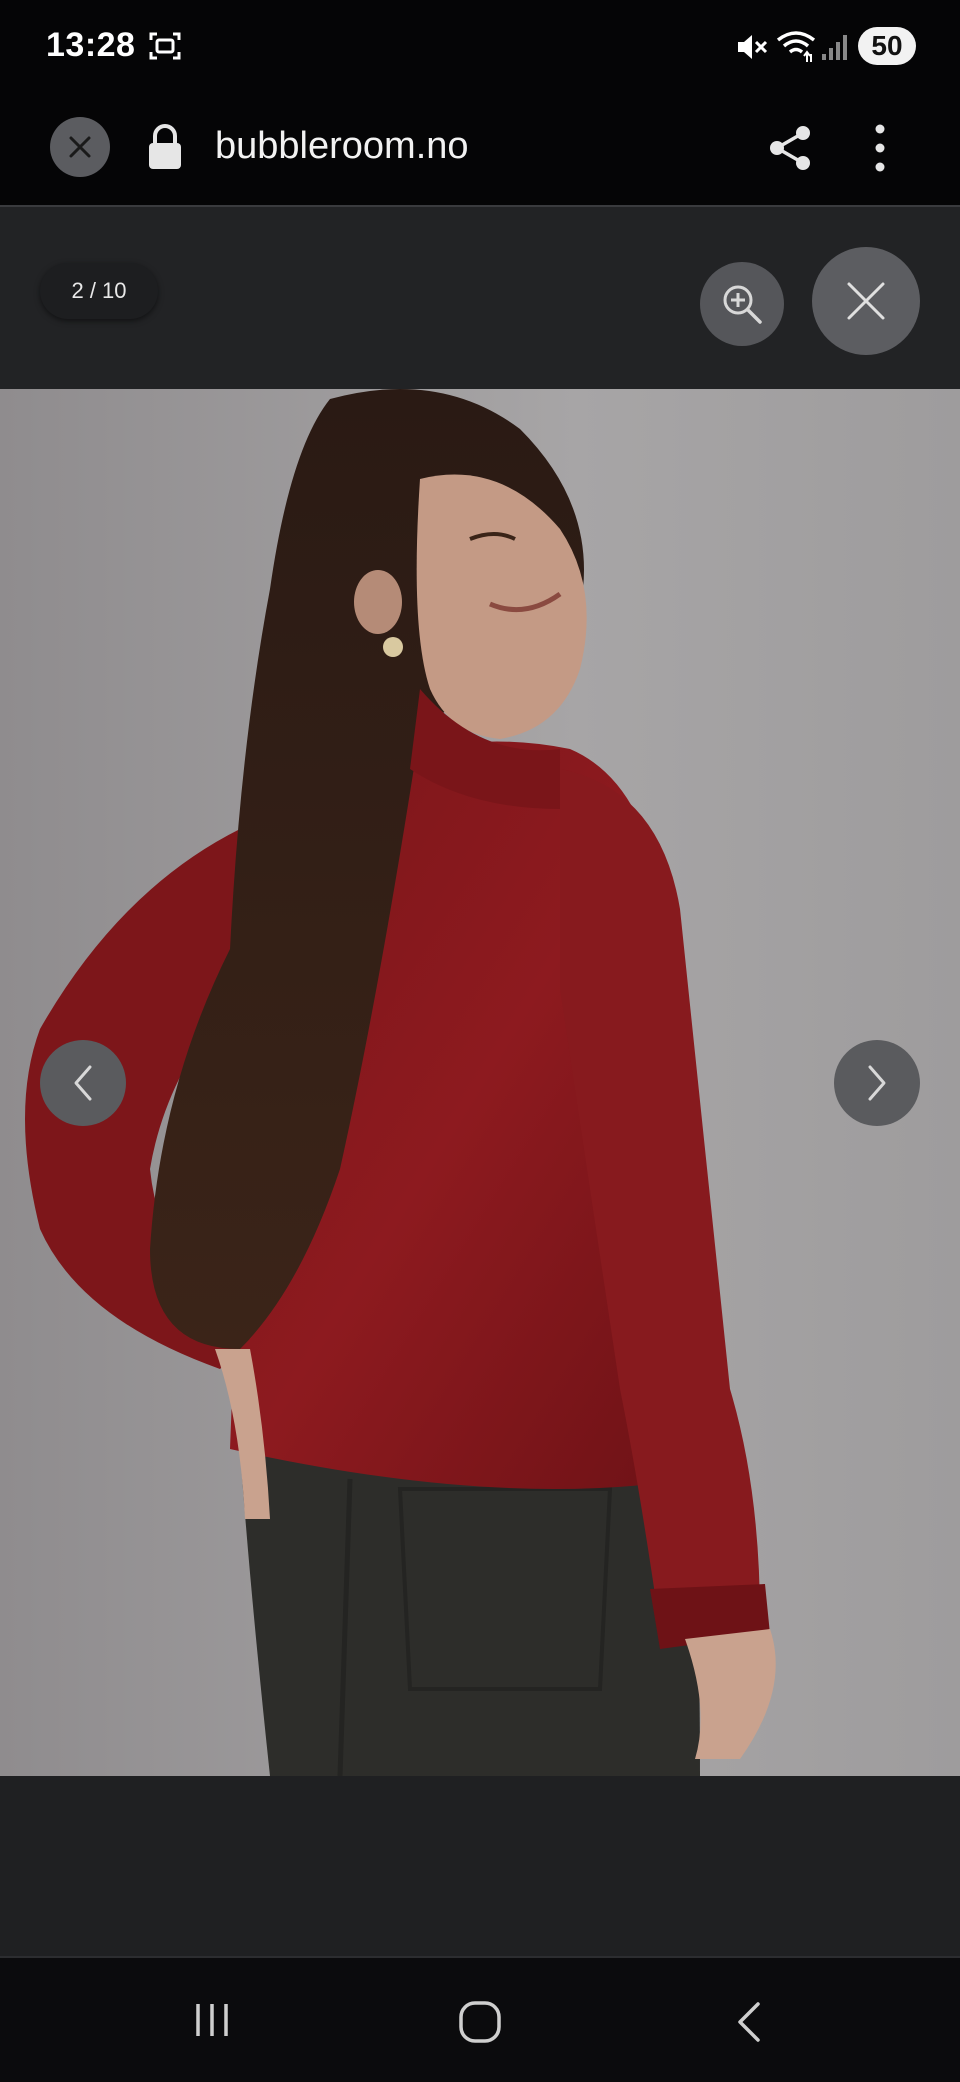  What do you see at coordinates (753, 47) in the screenshot?
I see `mute-icon` at bounding box center [753, 47].